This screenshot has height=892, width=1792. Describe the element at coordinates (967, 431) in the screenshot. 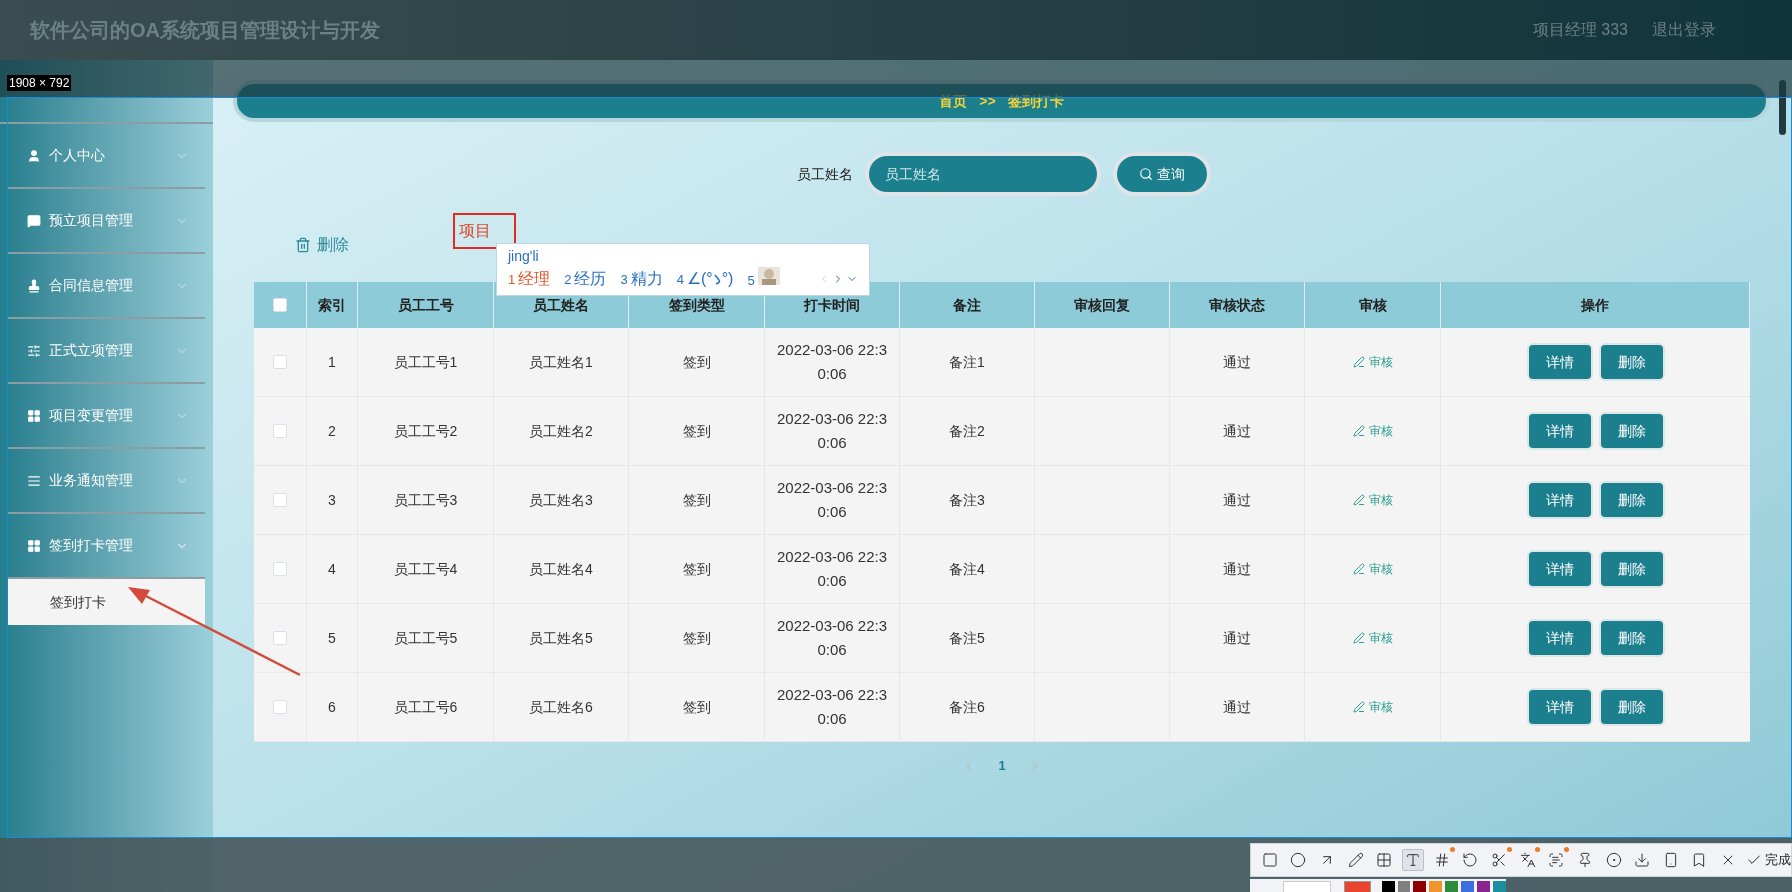

I see `table-cell-text: 备注2` at that location.